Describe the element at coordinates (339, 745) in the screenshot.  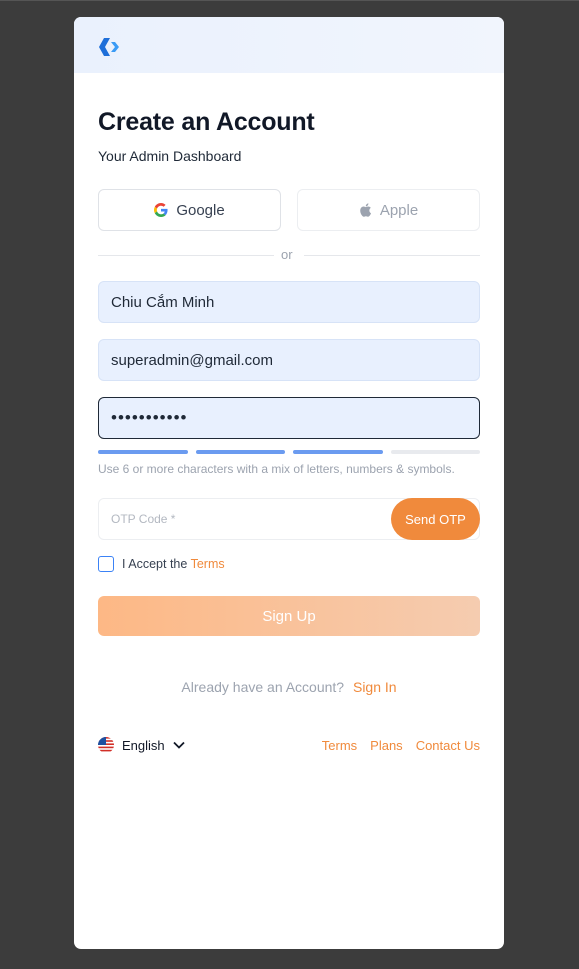
I see `footer-link-terms: Terms` at that location.